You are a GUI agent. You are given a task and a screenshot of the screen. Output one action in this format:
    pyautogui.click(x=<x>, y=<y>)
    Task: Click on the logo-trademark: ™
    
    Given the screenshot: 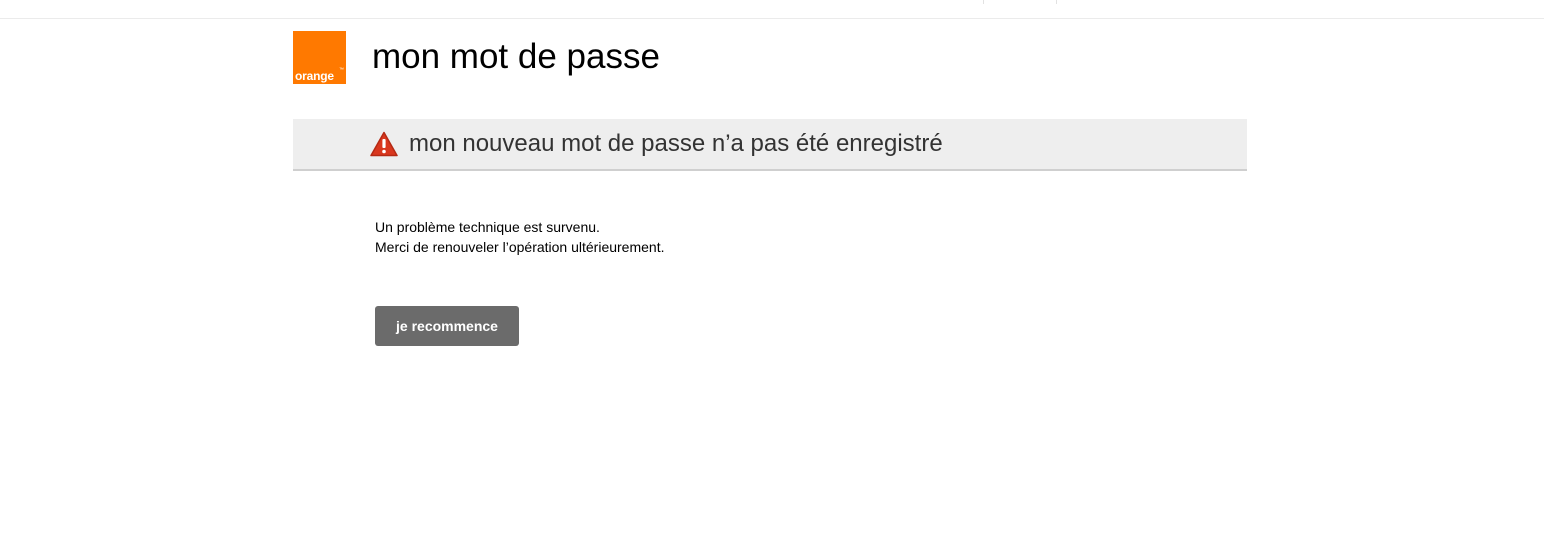 What is the action you would take?
    pyautogui.click(x=341, y=70)
    